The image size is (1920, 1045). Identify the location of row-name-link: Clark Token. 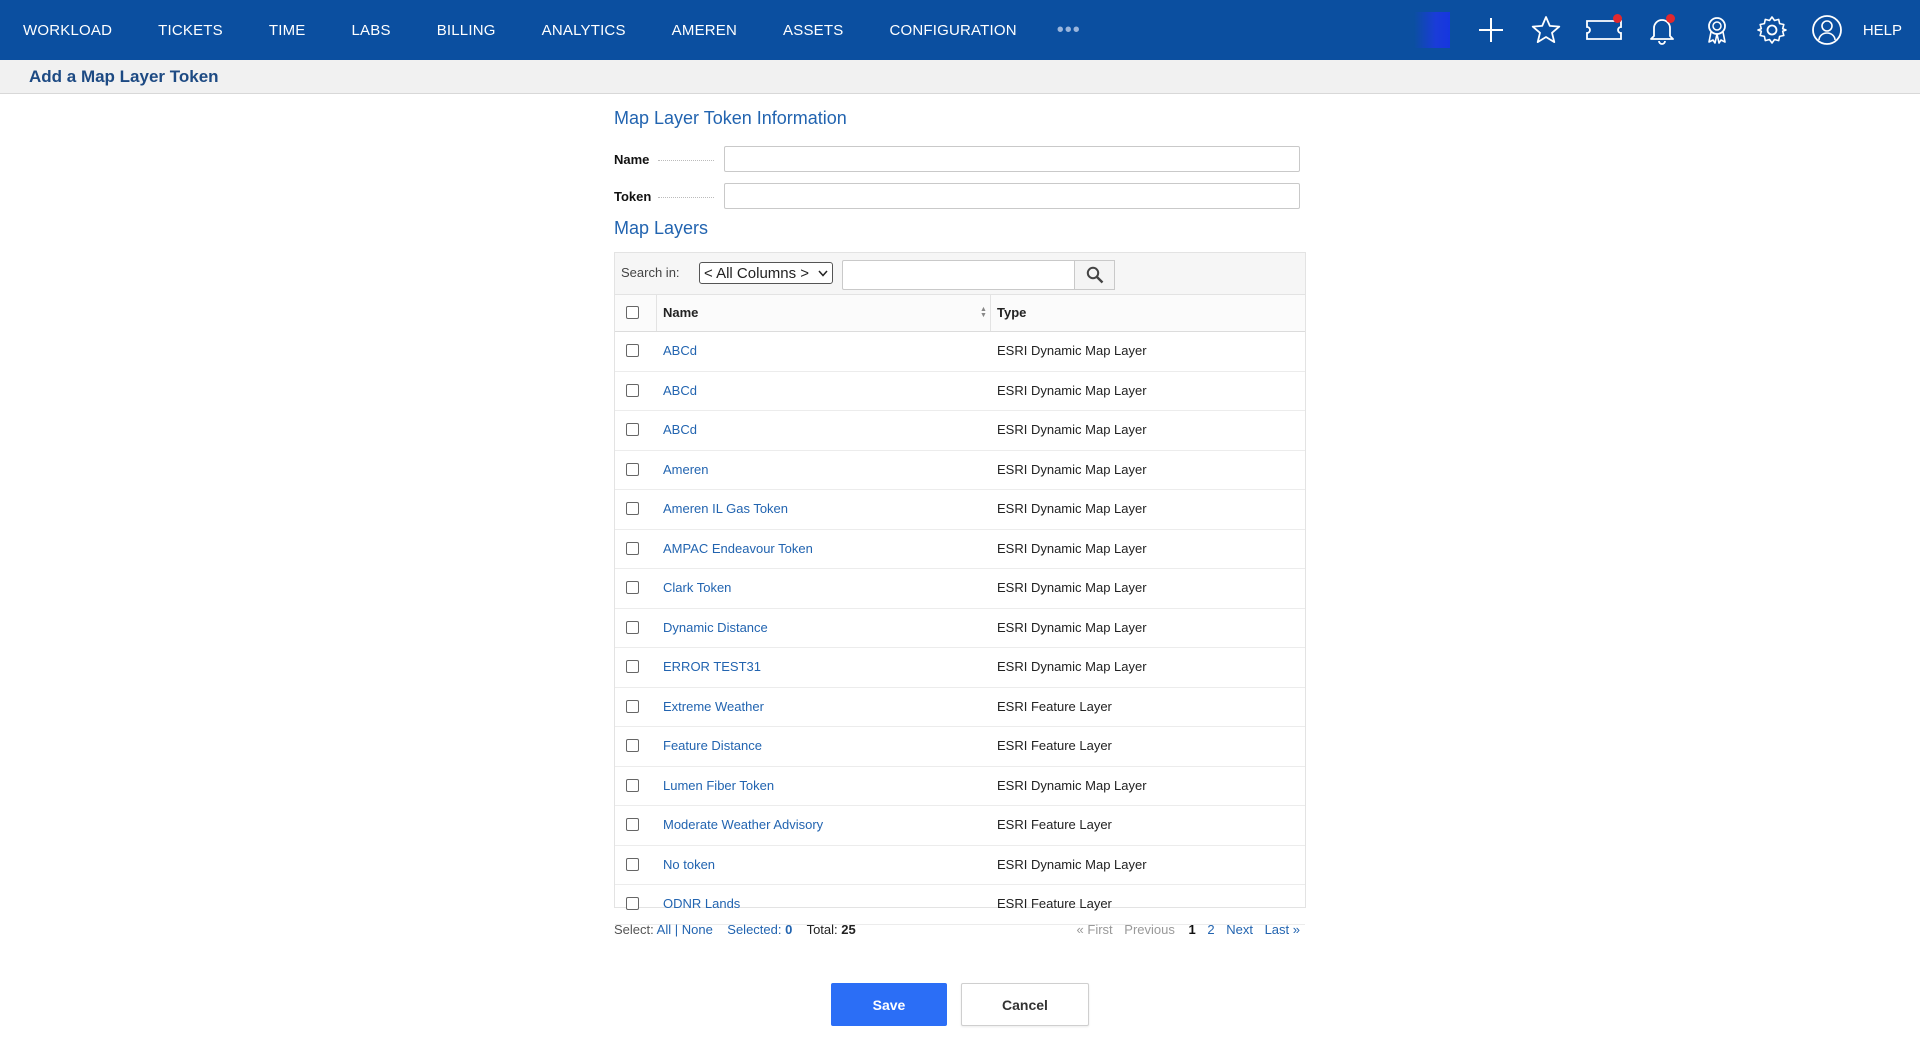
(697, 587).